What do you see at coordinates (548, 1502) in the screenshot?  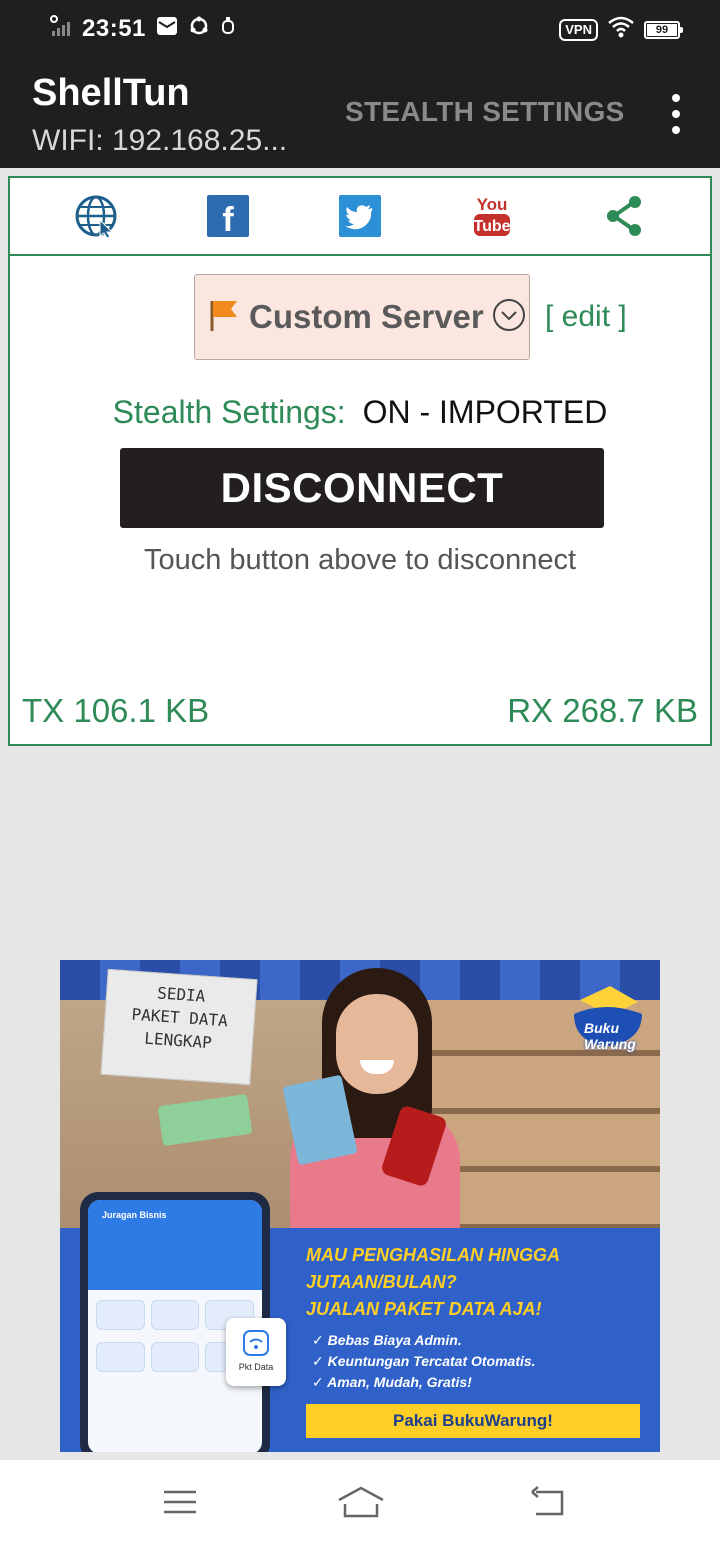 I see `back-icon` at bounding box center [548, 1502].